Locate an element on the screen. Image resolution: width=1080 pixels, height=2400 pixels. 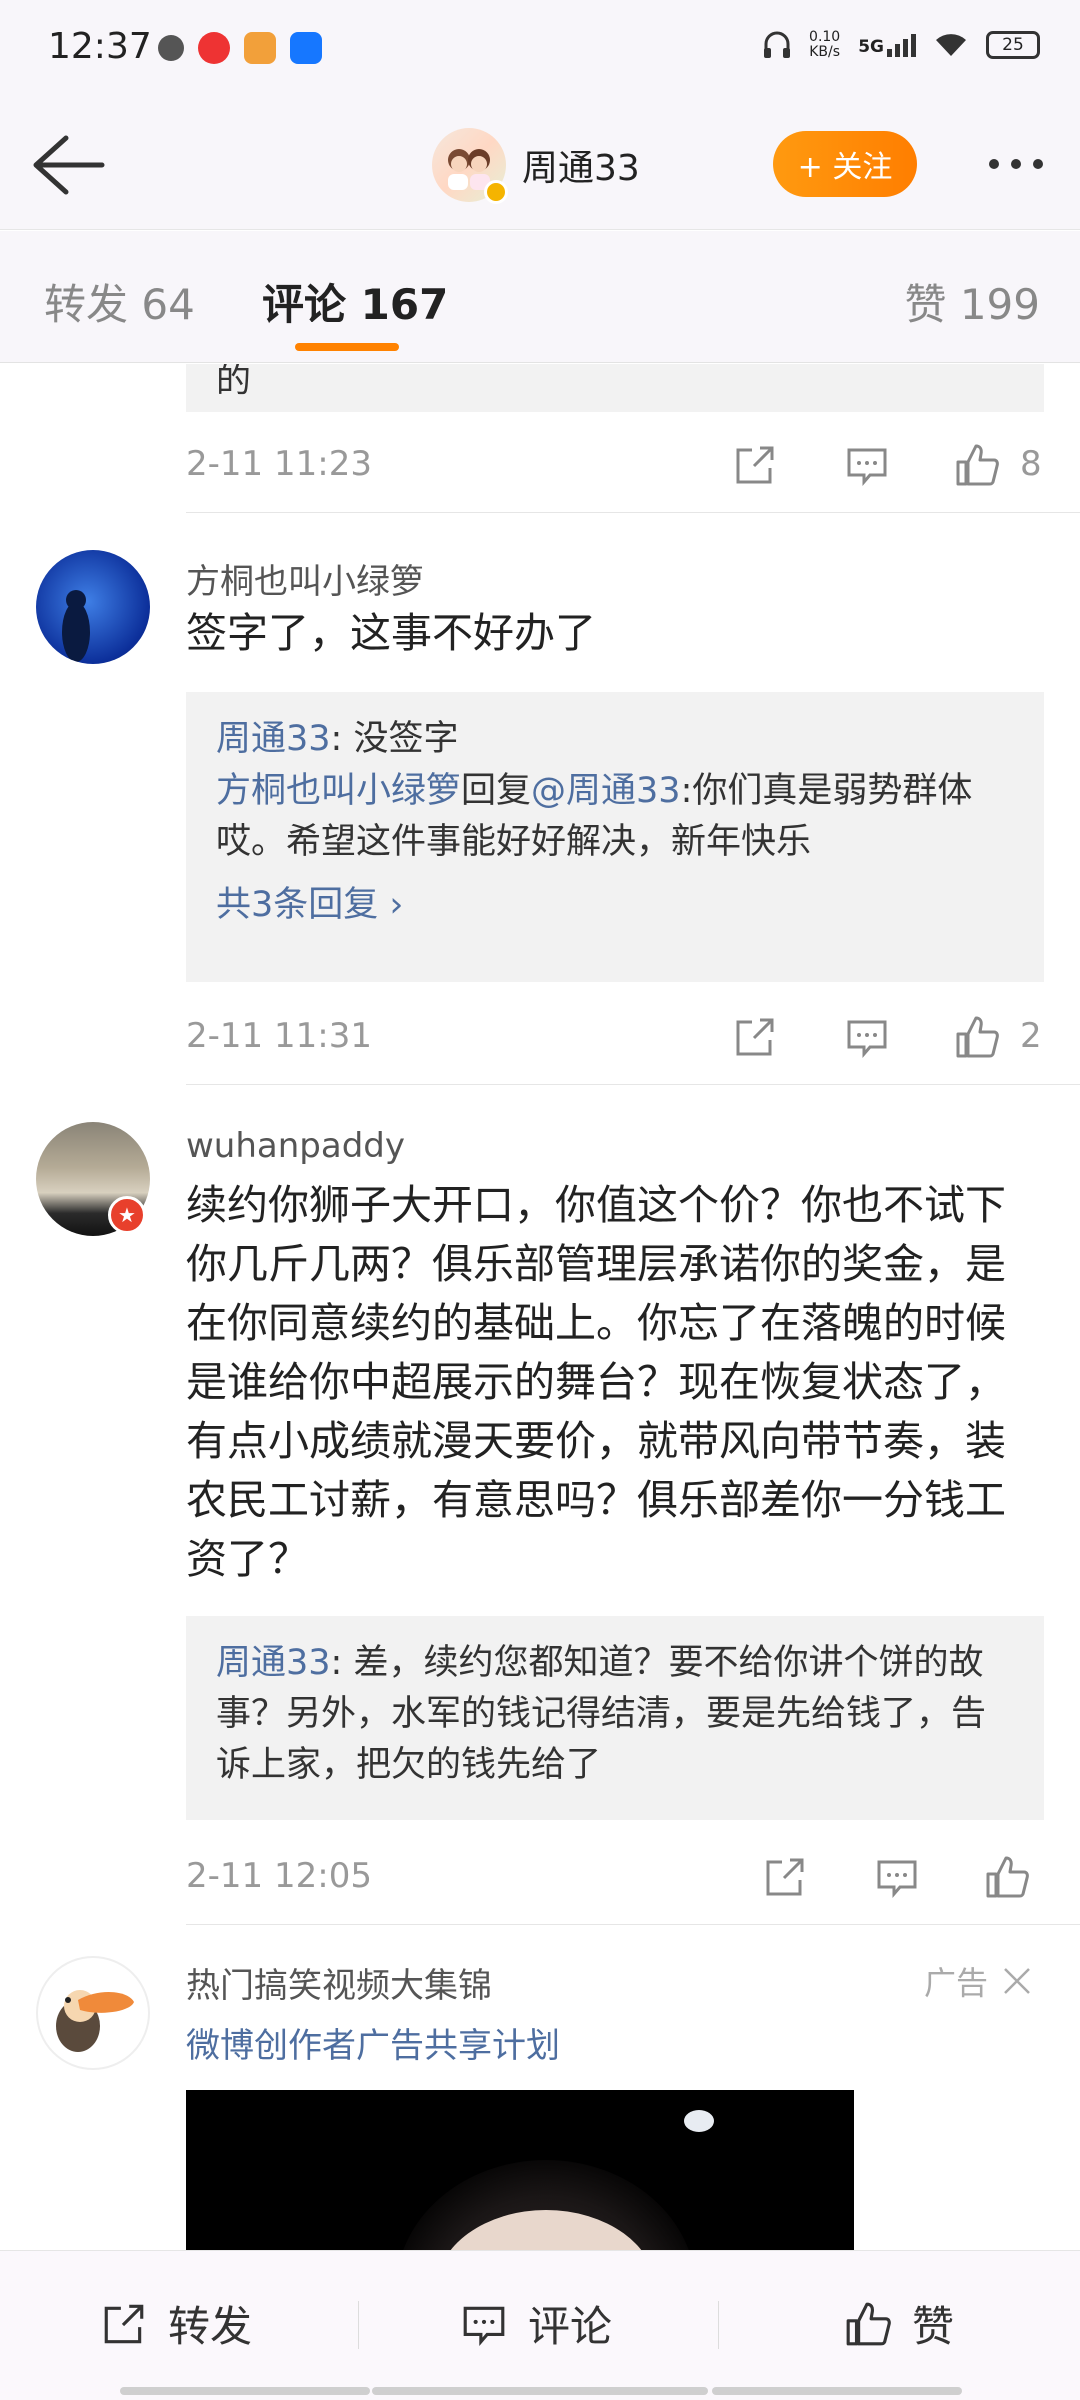
comment-username: 方桐也叫小绿箩 is located at coordinates (305, 578).